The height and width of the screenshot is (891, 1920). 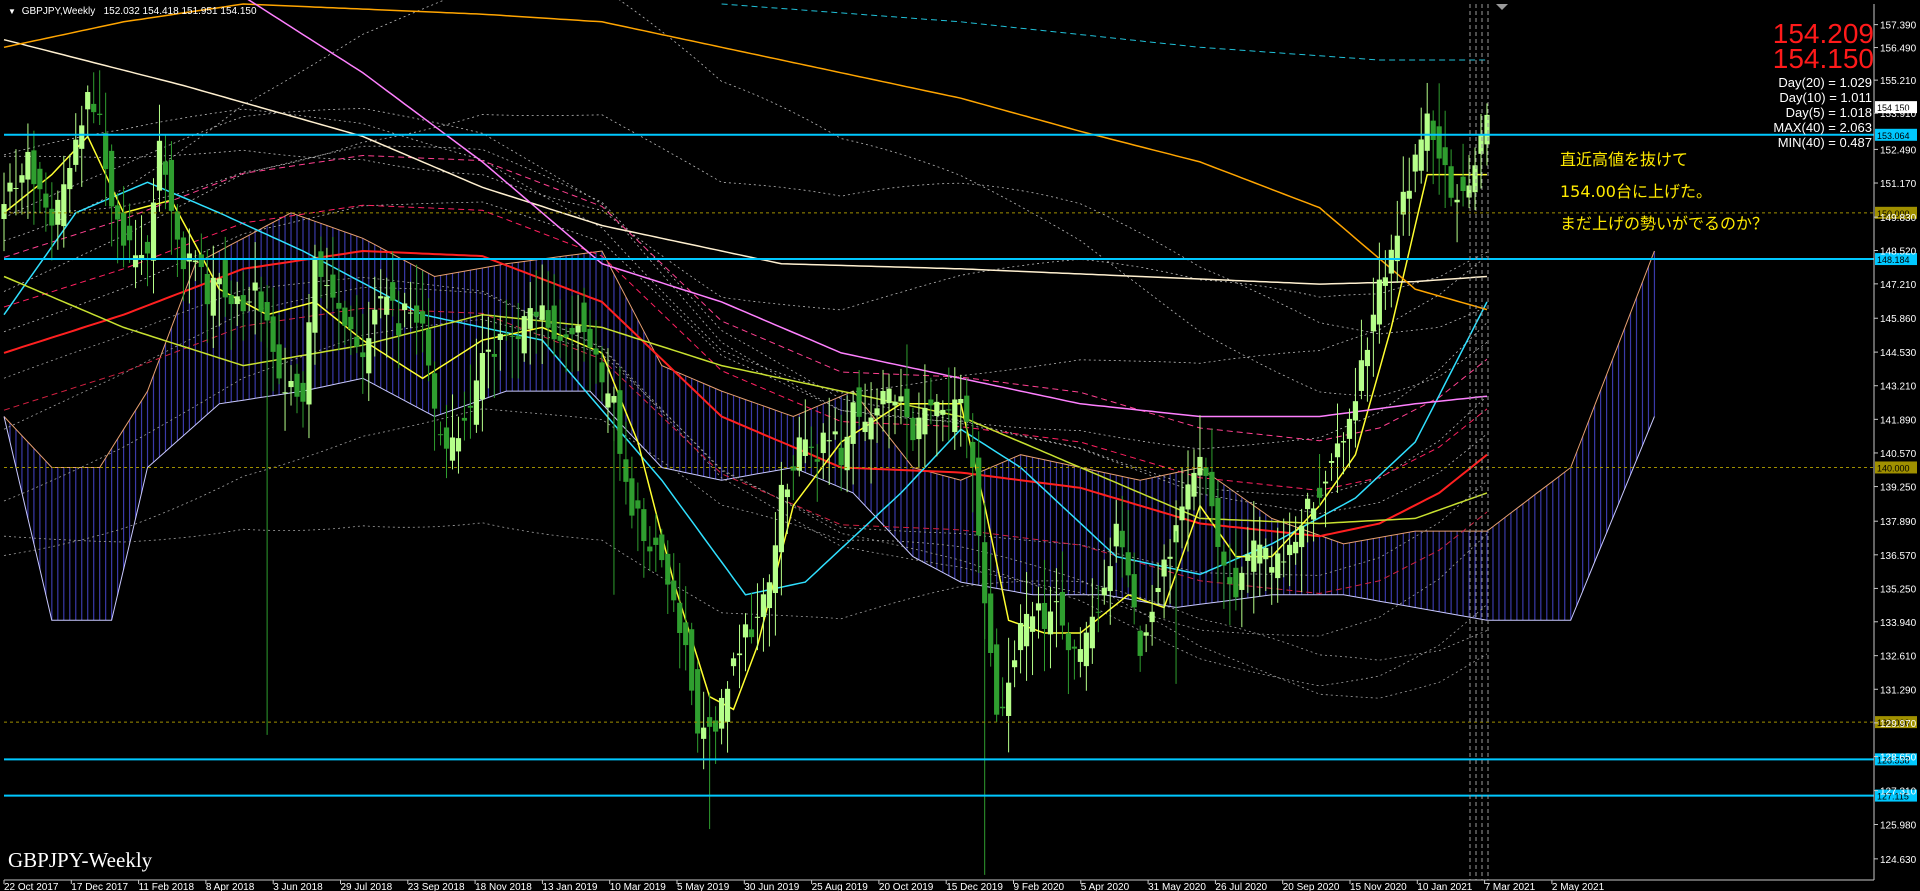 I want to click on x-tick-label: 23 Sep 2018, so click(x=436, y=886).